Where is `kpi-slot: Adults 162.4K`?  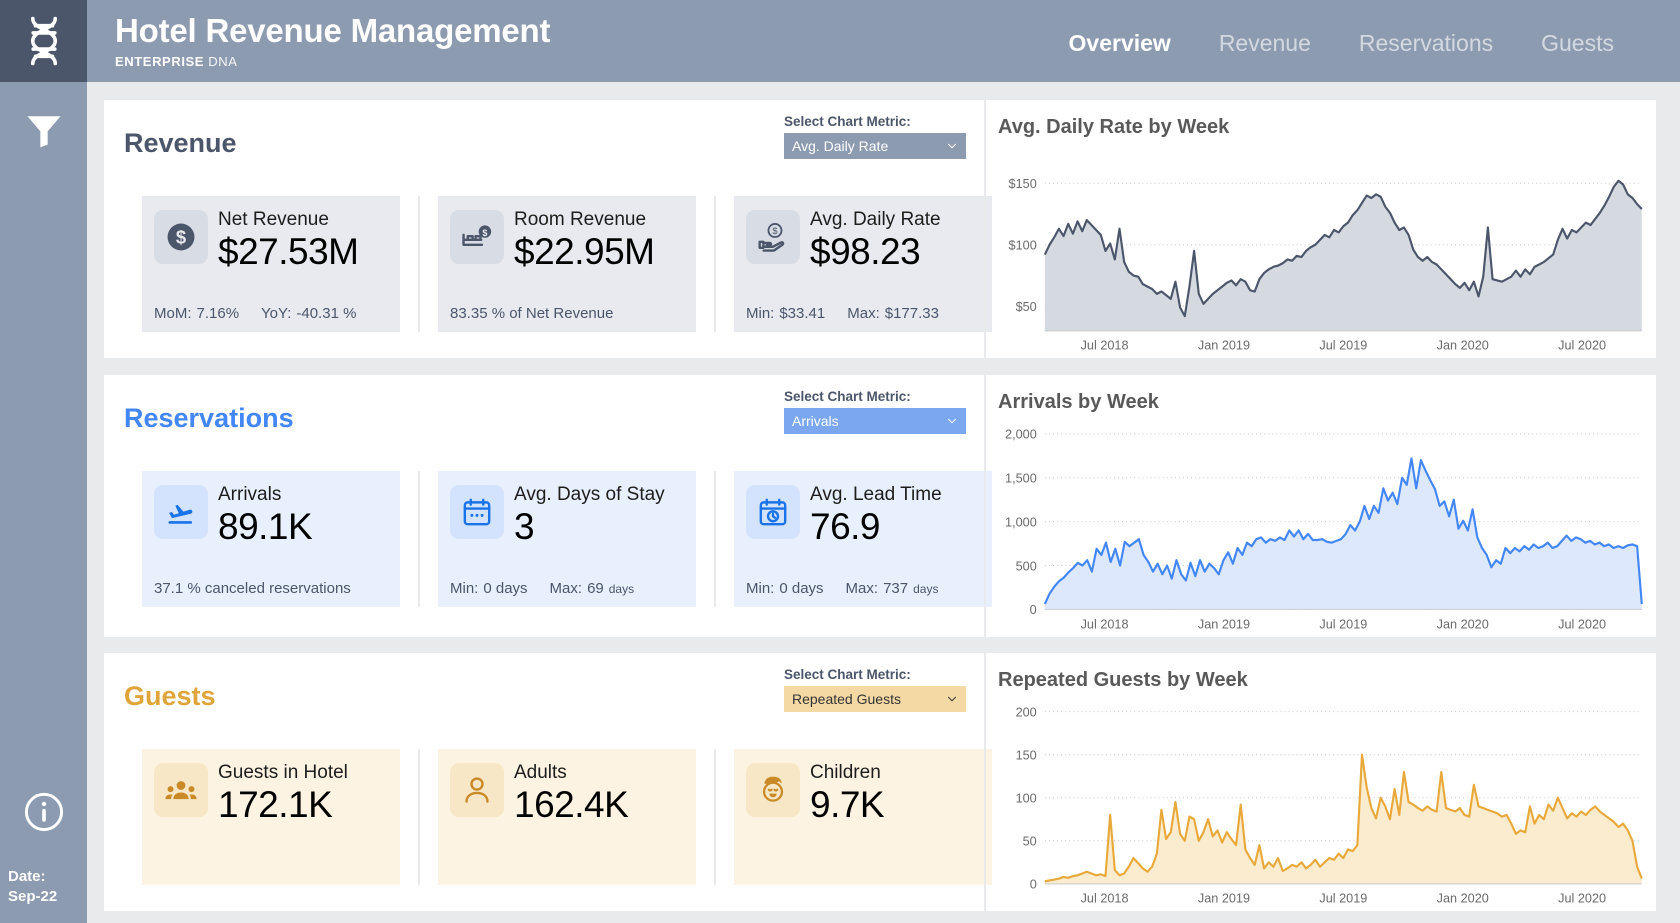 kpi-slot: Adults 162.4K is located at coordinates (566, 817).